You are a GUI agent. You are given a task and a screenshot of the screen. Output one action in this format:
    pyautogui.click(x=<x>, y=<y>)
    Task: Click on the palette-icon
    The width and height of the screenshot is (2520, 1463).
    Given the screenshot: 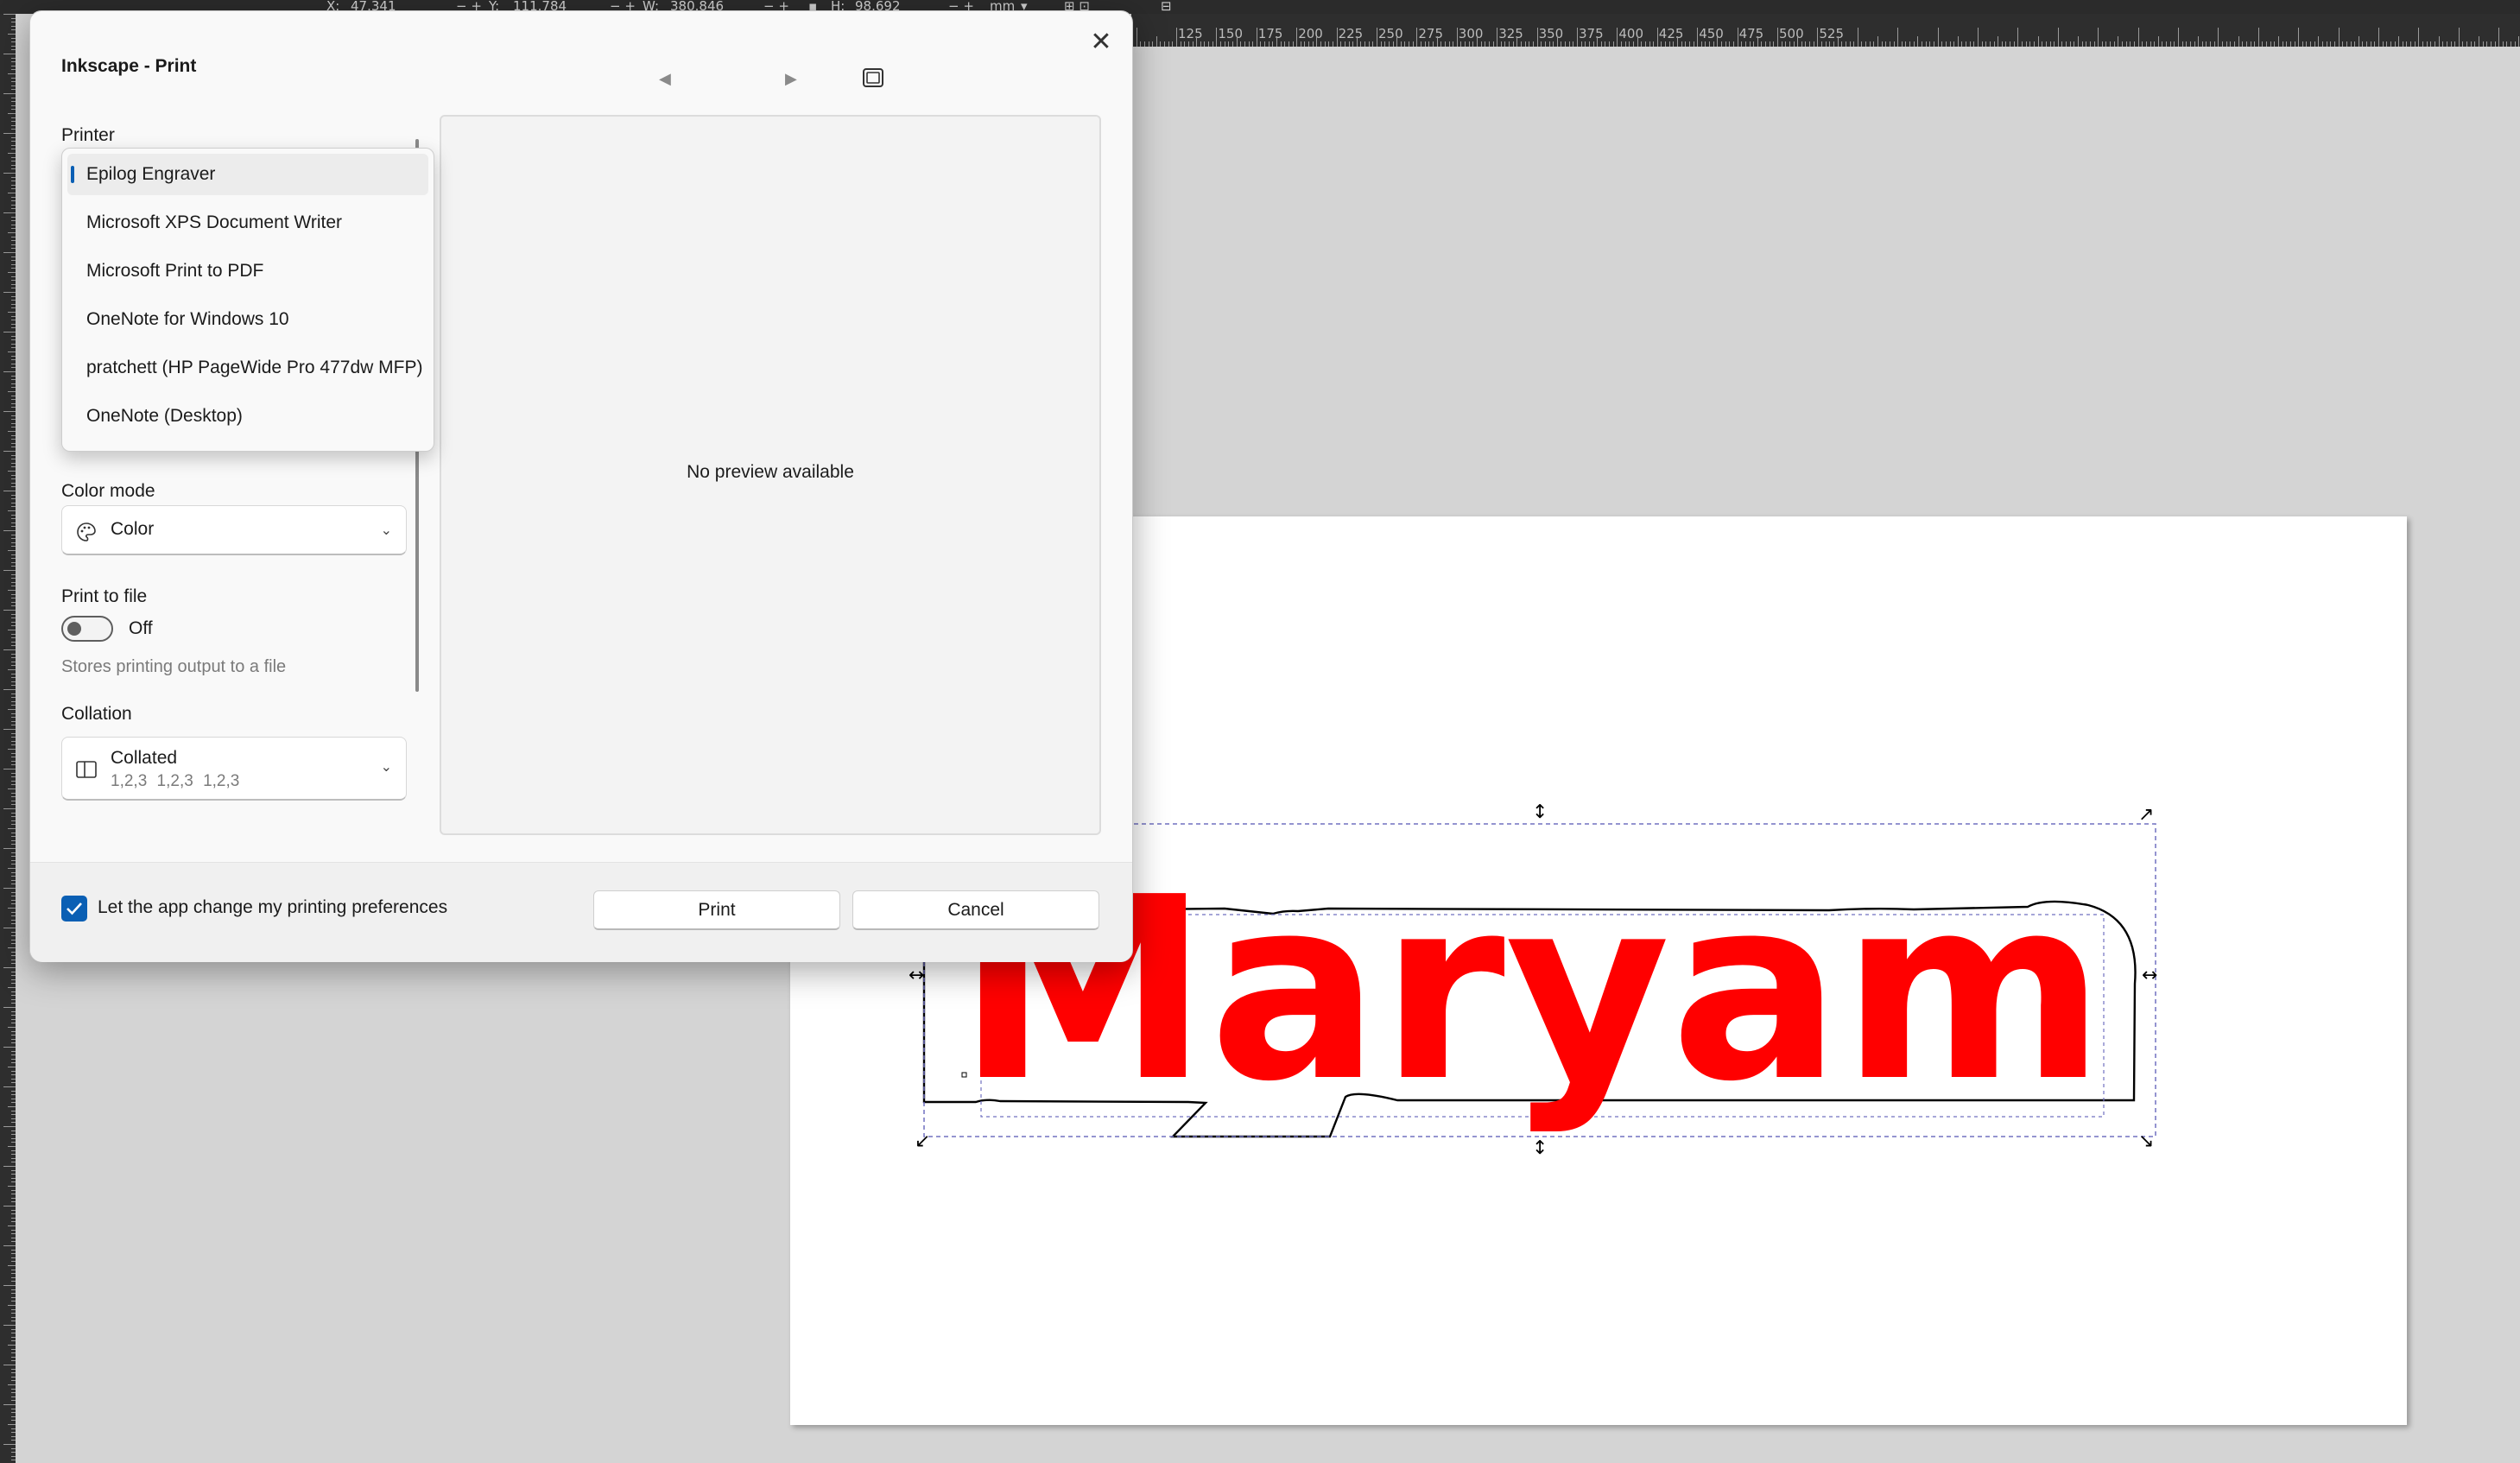 What is the action you would take?
    pyautogui.click(x=86, y=532)
    